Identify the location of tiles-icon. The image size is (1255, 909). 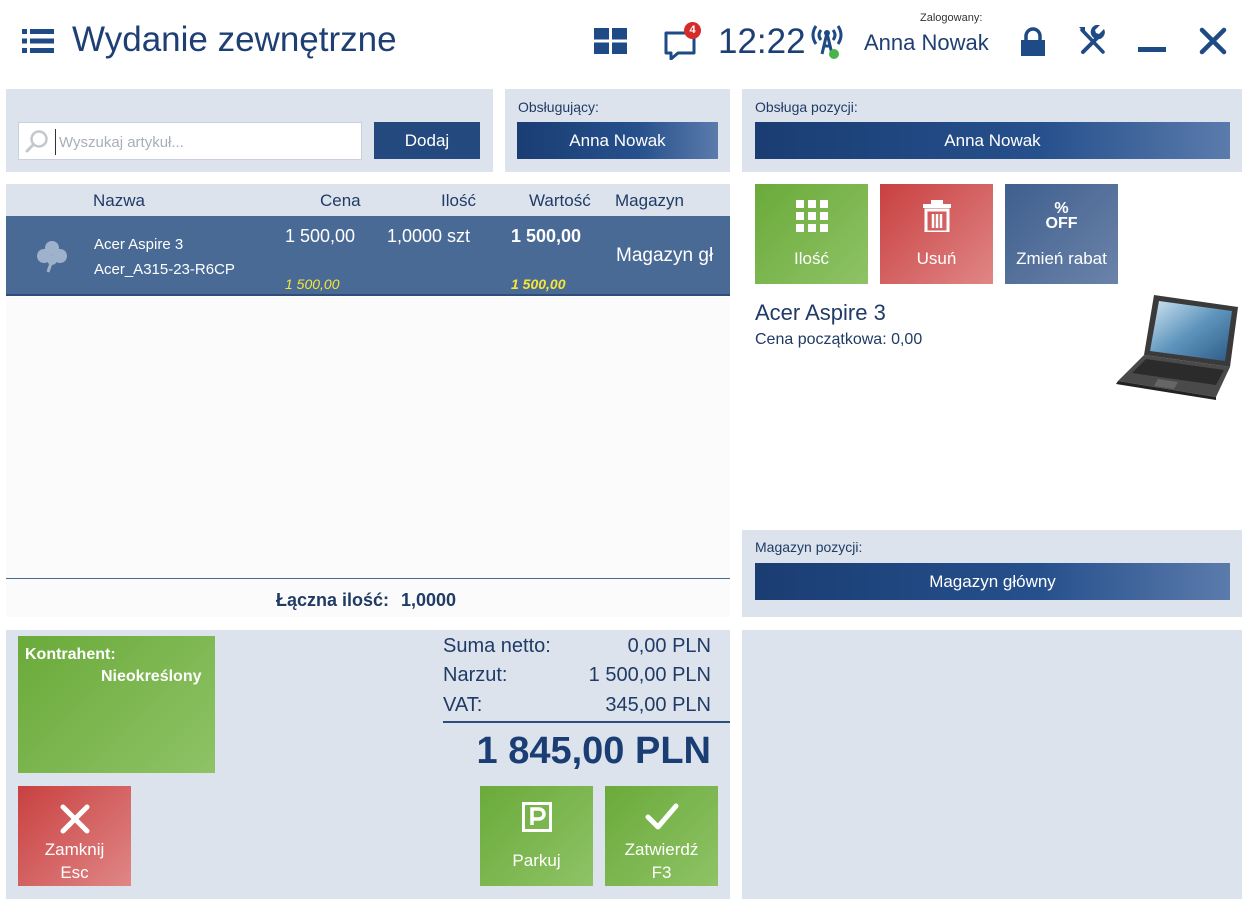
(610, 41).